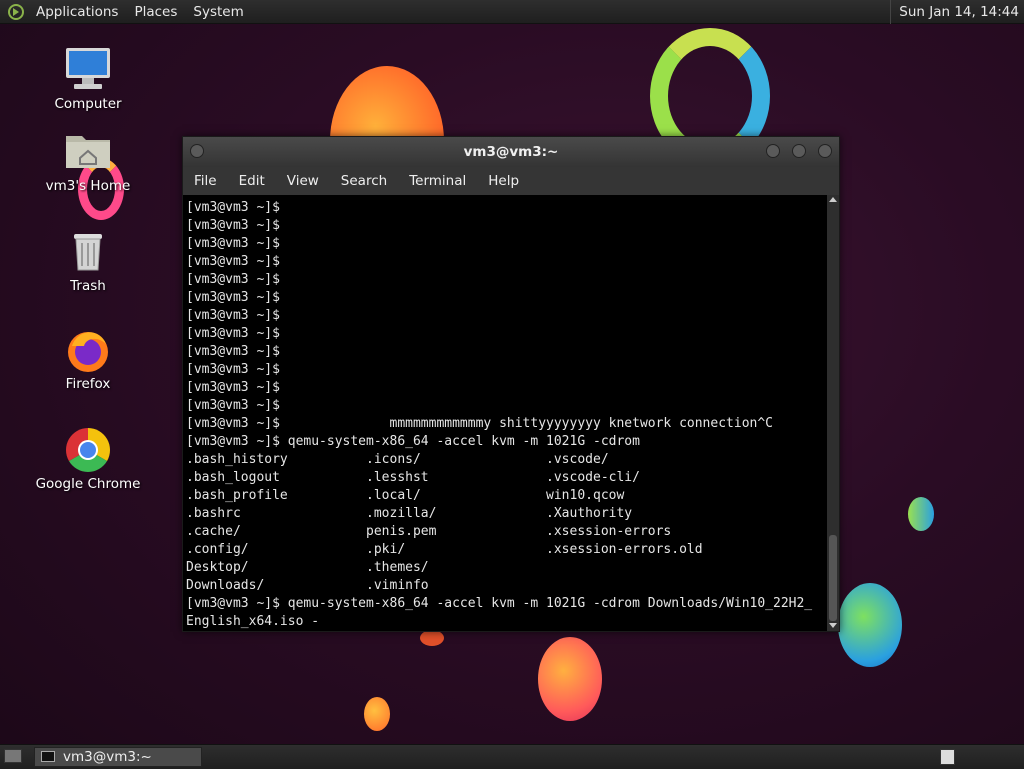 The height and width of the screenshot is (769, 1024). What do you see at coordinates (218, 12) in the screenshot?
I see `menu-system: System` at bounding box center [218, 12].